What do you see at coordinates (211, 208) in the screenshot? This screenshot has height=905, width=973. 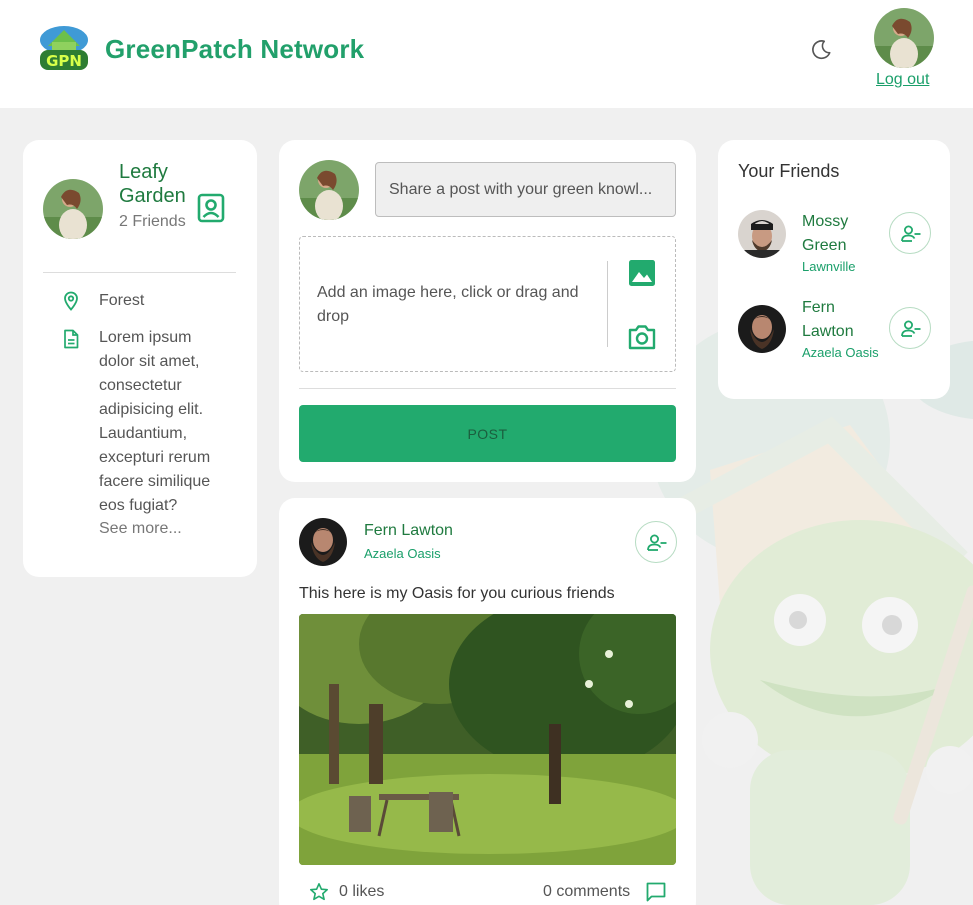 I see `contact-card-icon` at bounding box center [211, 208].